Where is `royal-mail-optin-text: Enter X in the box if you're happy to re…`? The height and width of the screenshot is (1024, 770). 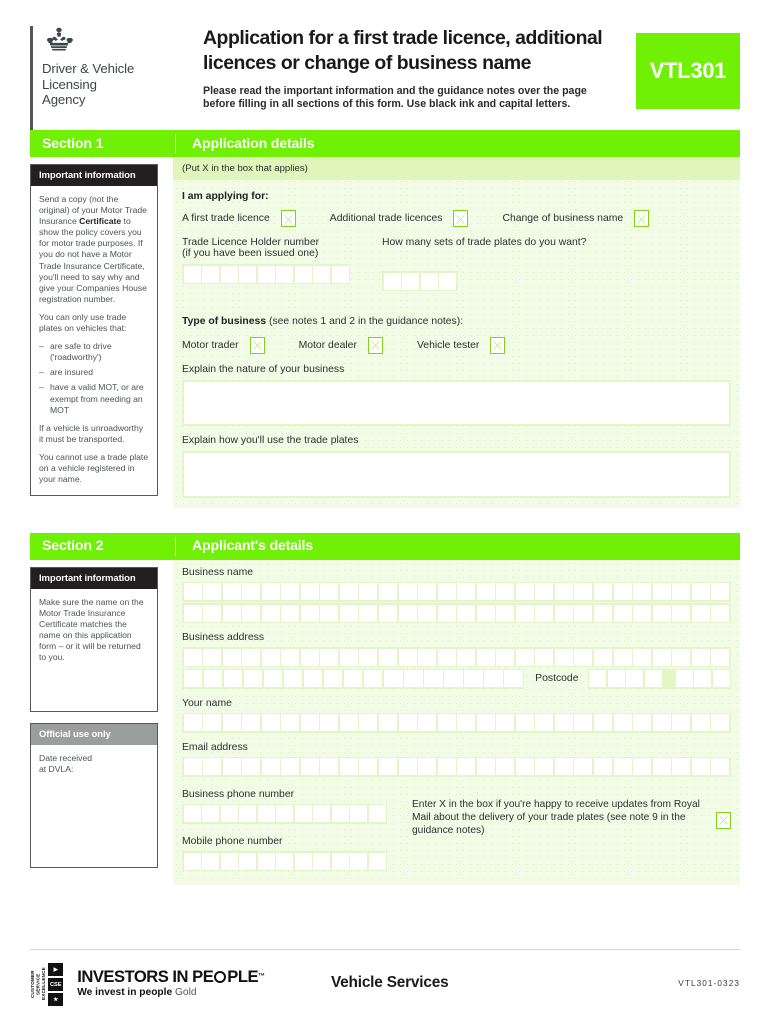 royal-mail-optin-text: Enter X in the box if you're happy to re… is located at coordinates (556, 817).